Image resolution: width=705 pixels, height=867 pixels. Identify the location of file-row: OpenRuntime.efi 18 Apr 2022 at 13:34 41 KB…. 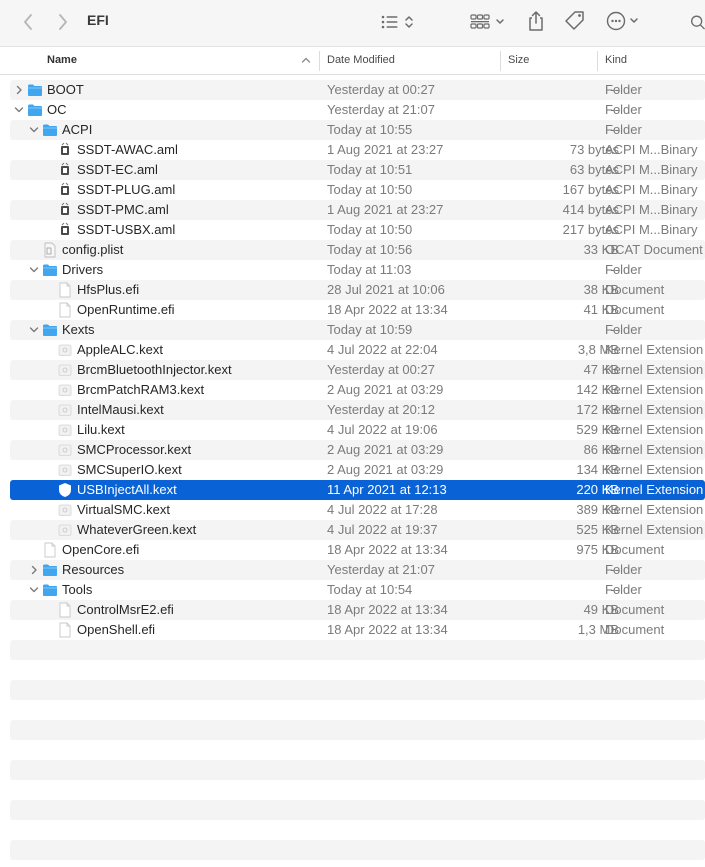
(357, 310).